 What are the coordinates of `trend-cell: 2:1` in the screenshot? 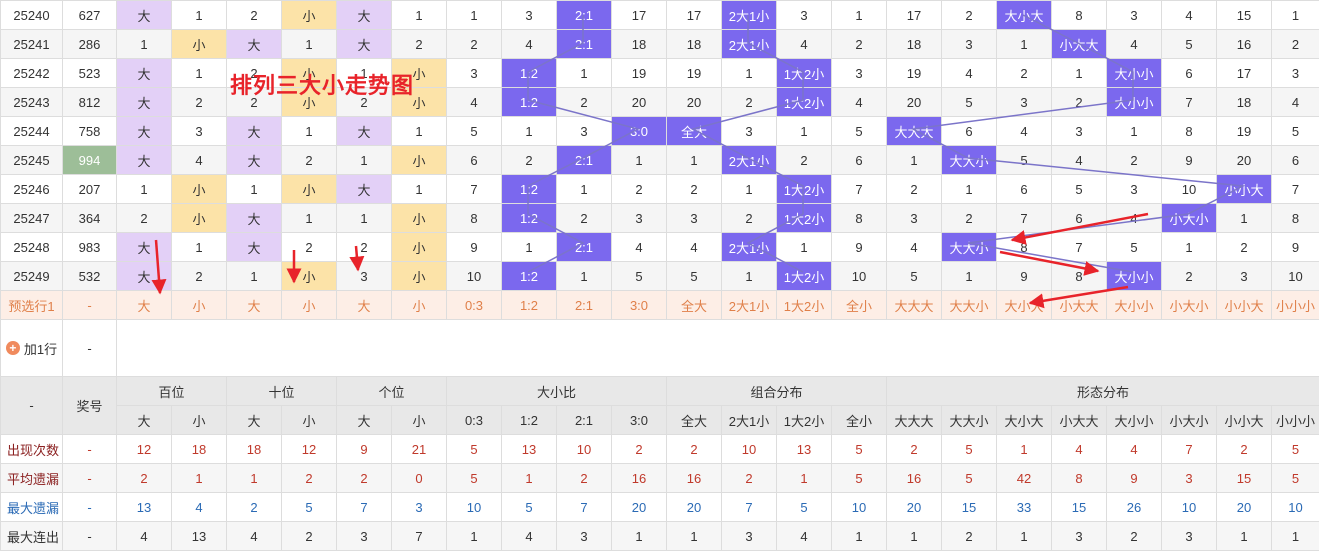 It's located at (584, 160).